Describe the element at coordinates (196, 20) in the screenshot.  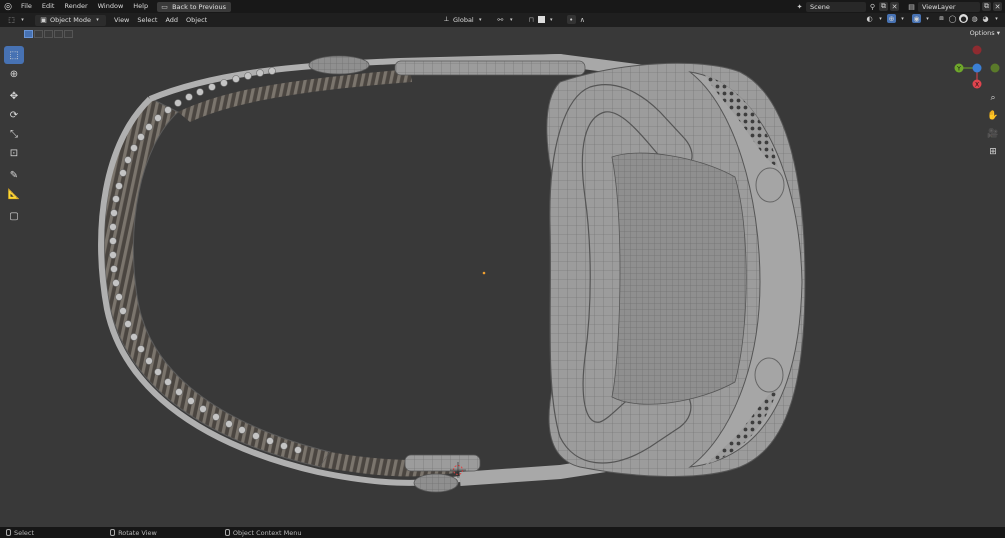
I see `menu-object: Object` at that location.